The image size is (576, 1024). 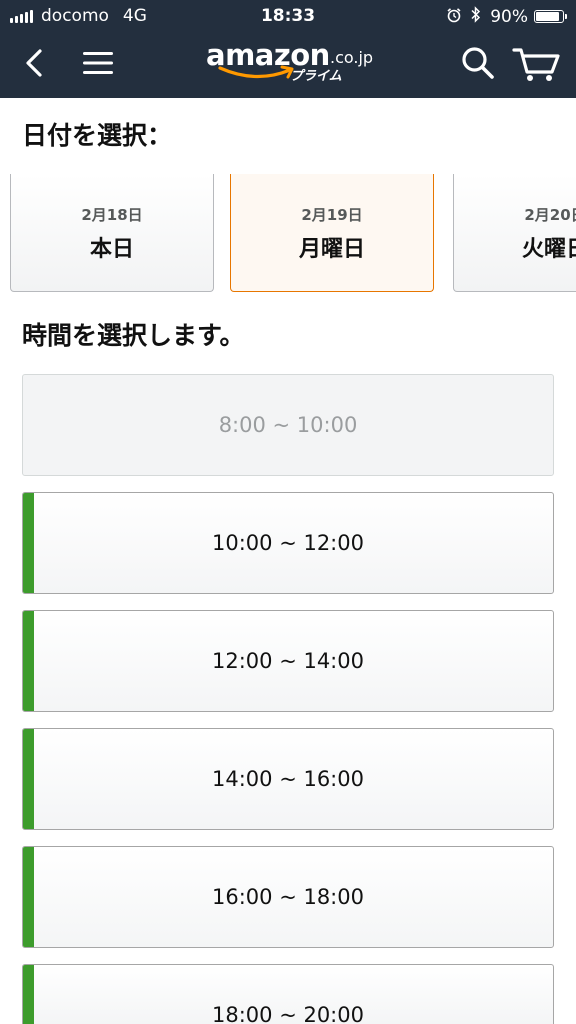 What do you see at coordinates (454, 17) in the screenshot?
I see `alarm-icon` at bounding box center [454, 17].